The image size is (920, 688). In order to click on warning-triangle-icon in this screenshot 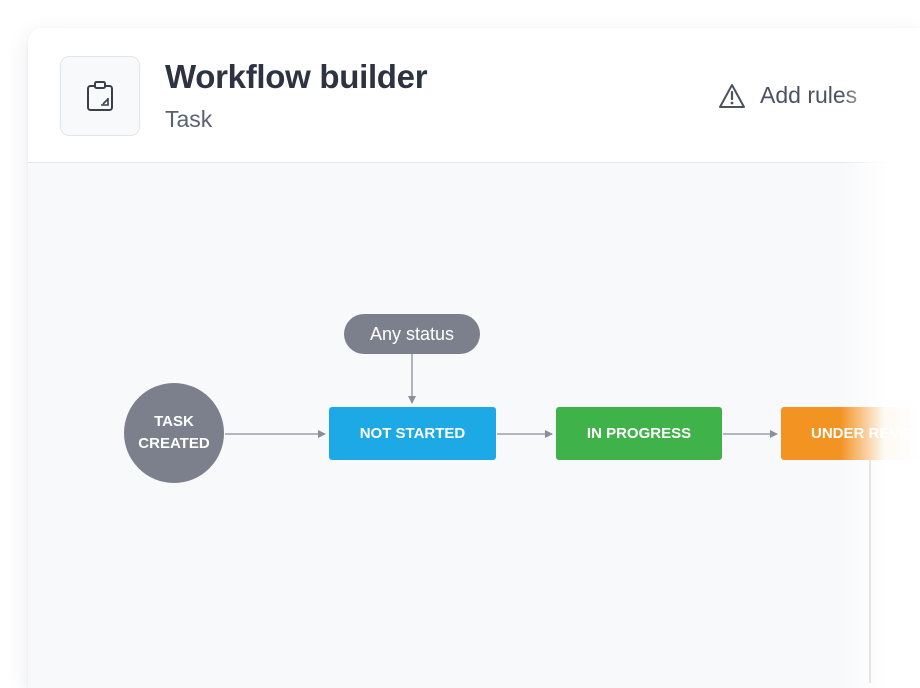, I will do `click(732, 95)`.